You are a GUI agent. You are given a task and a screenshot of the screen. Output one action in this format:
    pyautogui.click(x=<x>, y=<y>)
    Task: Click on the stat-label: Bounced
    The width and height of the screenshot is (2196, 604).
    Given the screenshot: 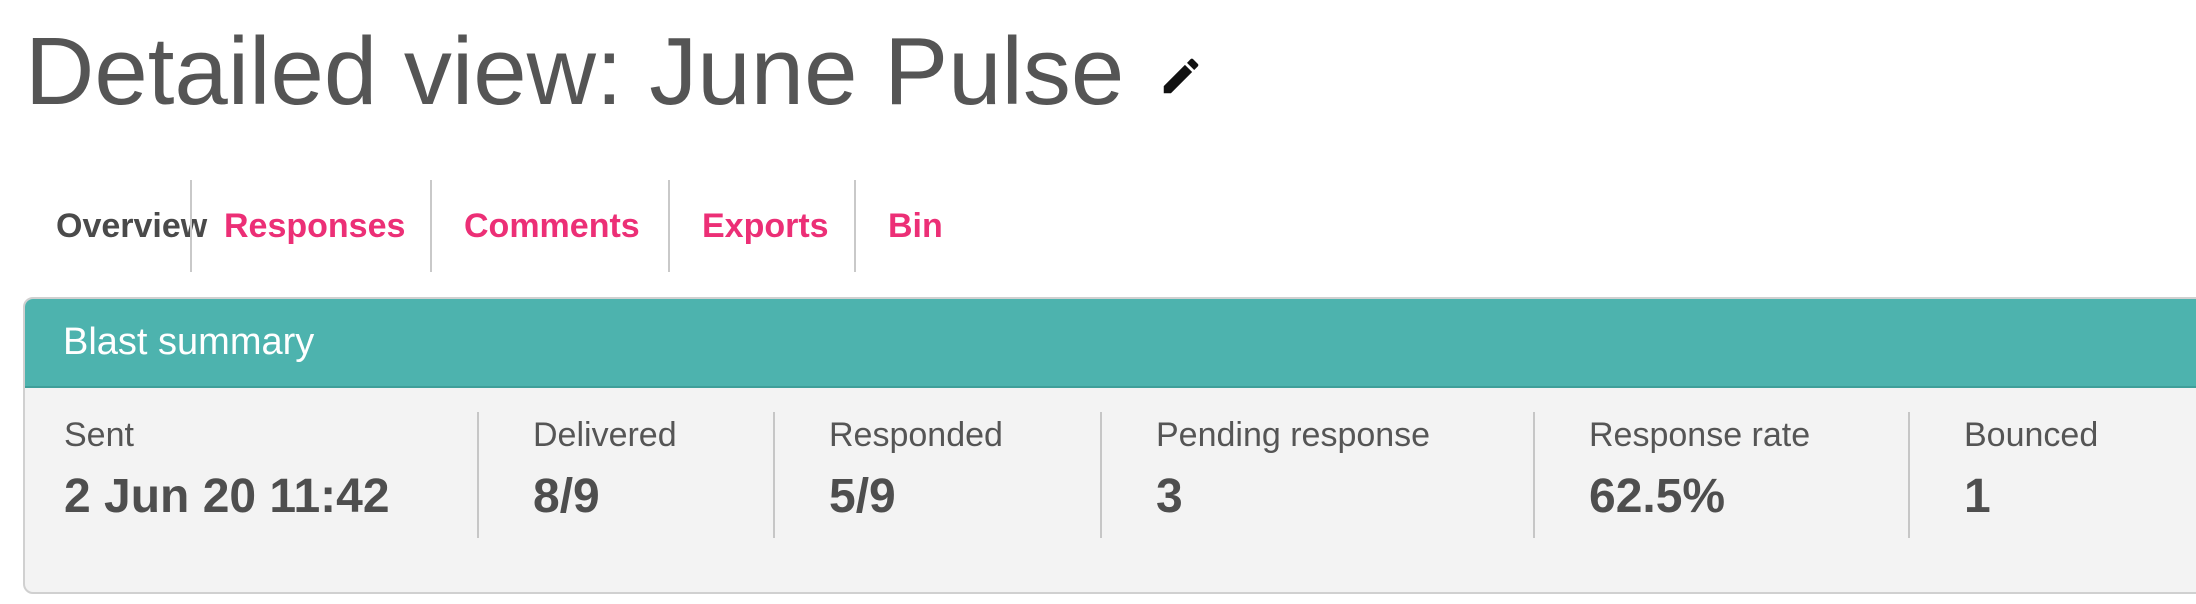 What is the action you would take?
    pyautogui.click(x=2031, y=435)
    